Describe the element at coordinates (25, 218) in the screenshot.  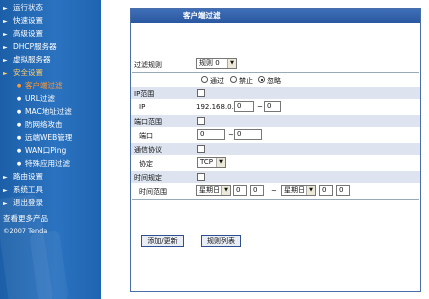
I see `more-products-link: 查看更多产品` at that location.